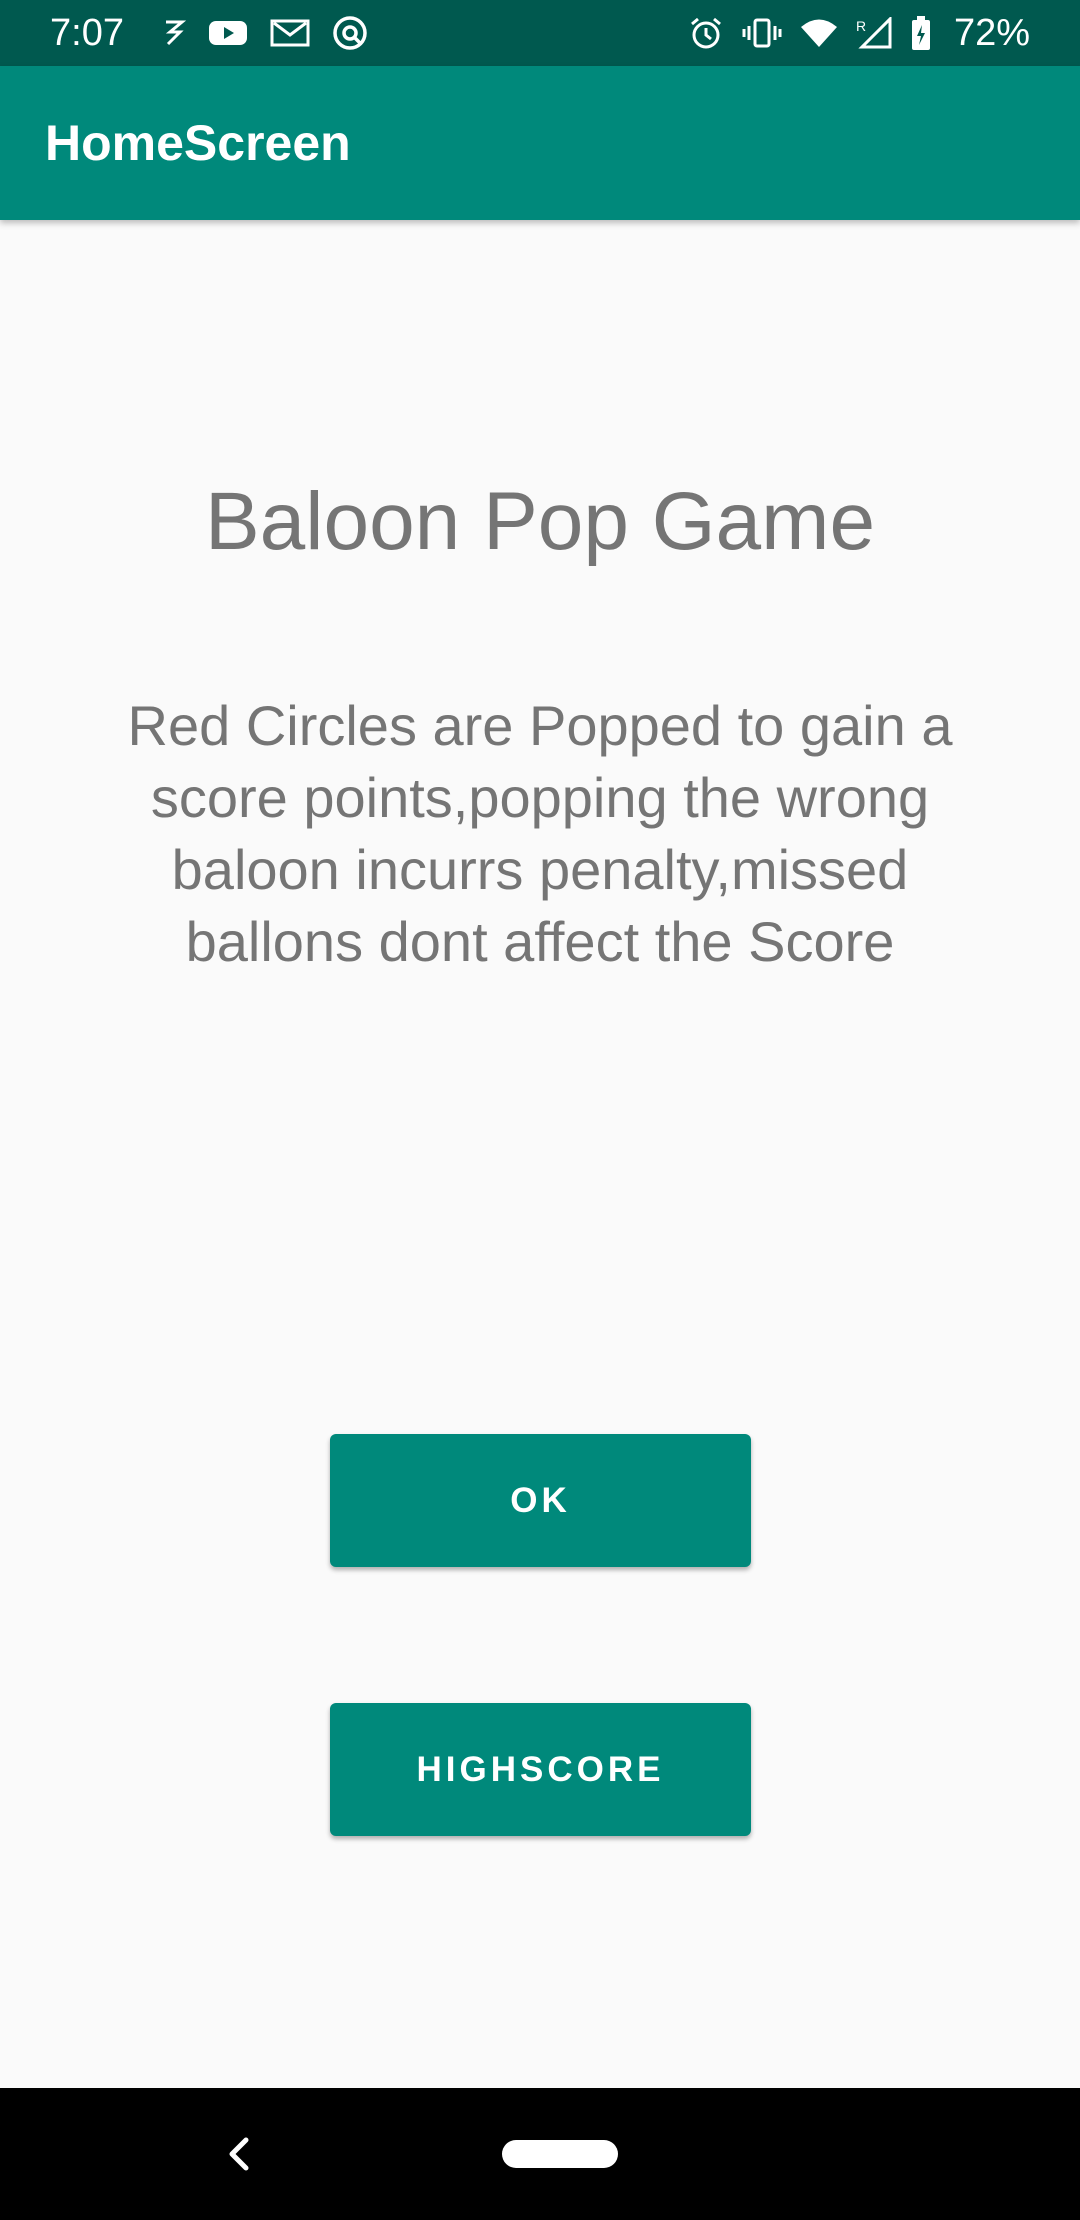  What do you see at coordinates (540, 143) in the screenshot?
I see `app-bar: HomeScreen` at bounding box center [540, 143].